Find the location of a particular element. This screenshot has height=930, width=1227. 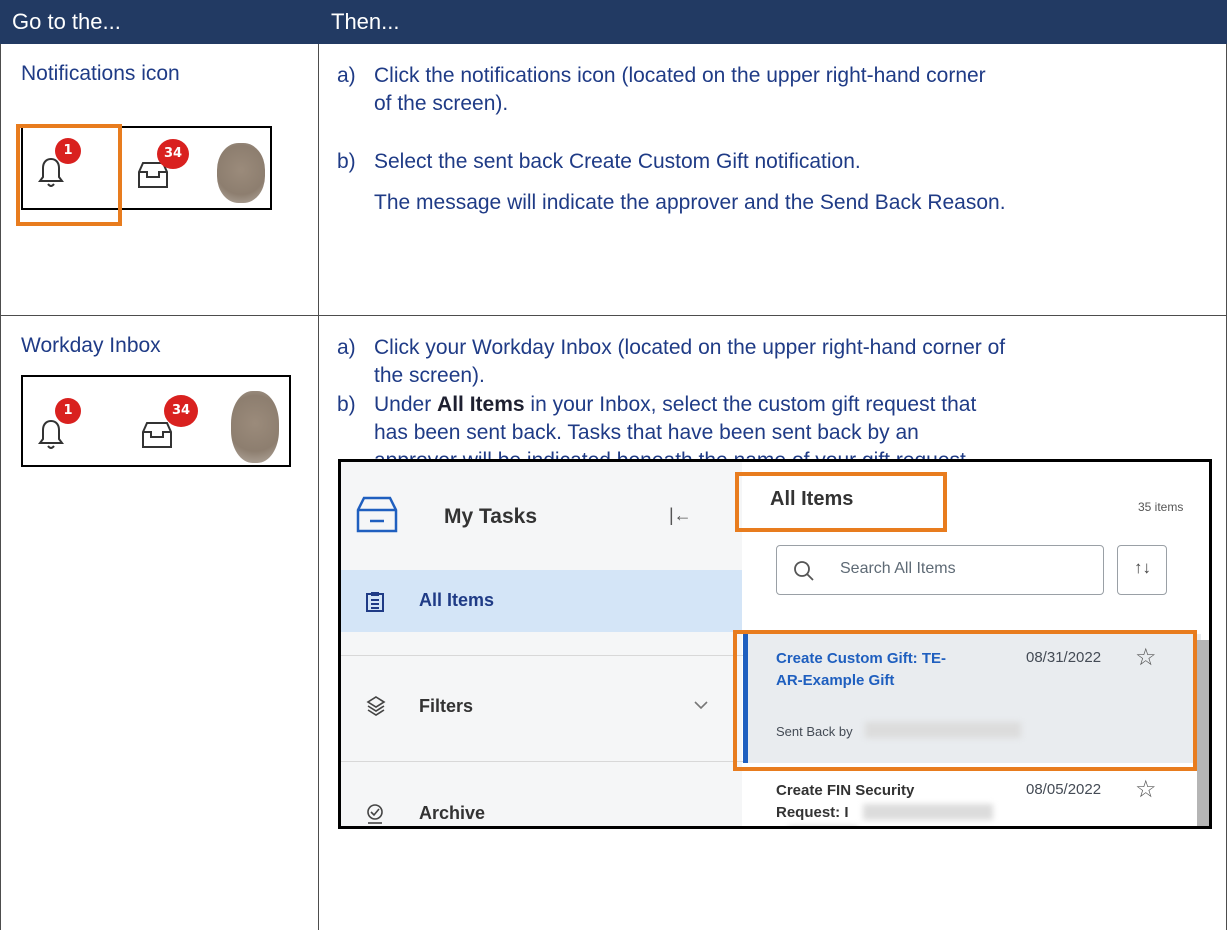

inbox-tray-icon is located at coordinates (377, 514).